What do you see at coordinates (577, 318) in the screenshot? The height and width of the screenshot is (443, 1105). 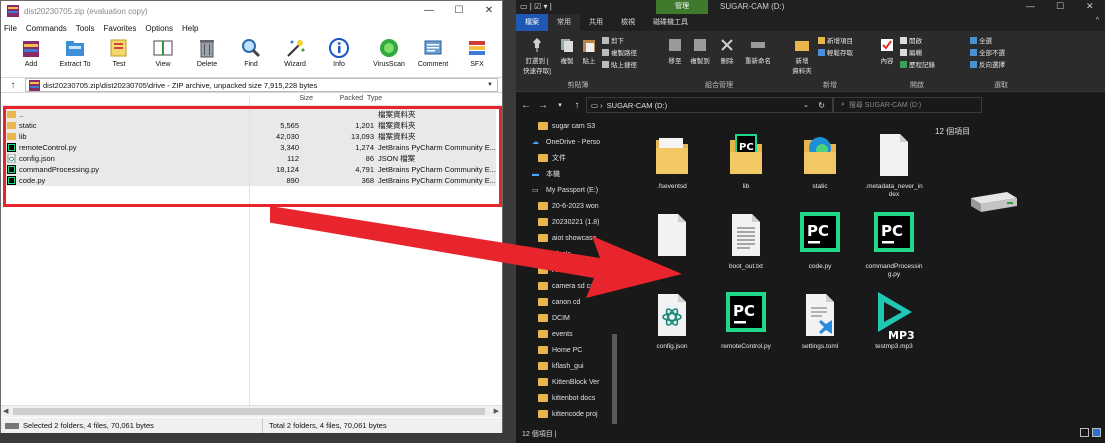 I see `nav-item: DCIM` at bounding box center [577, 318].